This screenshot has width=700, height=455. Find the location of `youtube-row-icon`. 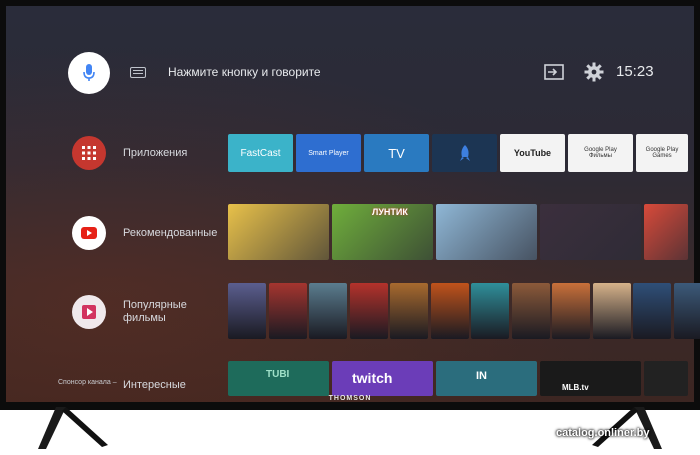

youtube-row-icon is located at coordinates (89, 233).